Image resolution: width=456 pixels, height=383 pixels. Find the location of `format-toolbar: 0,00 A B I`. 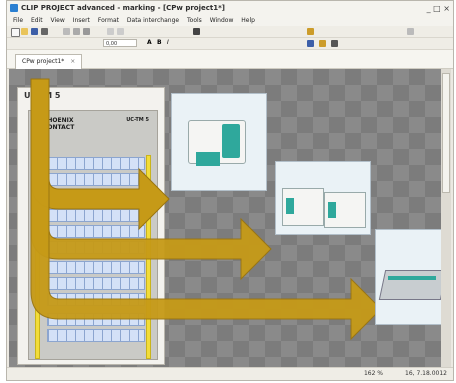

format-toolbar: 0,00 A B I is located at coordinates (230, 44).